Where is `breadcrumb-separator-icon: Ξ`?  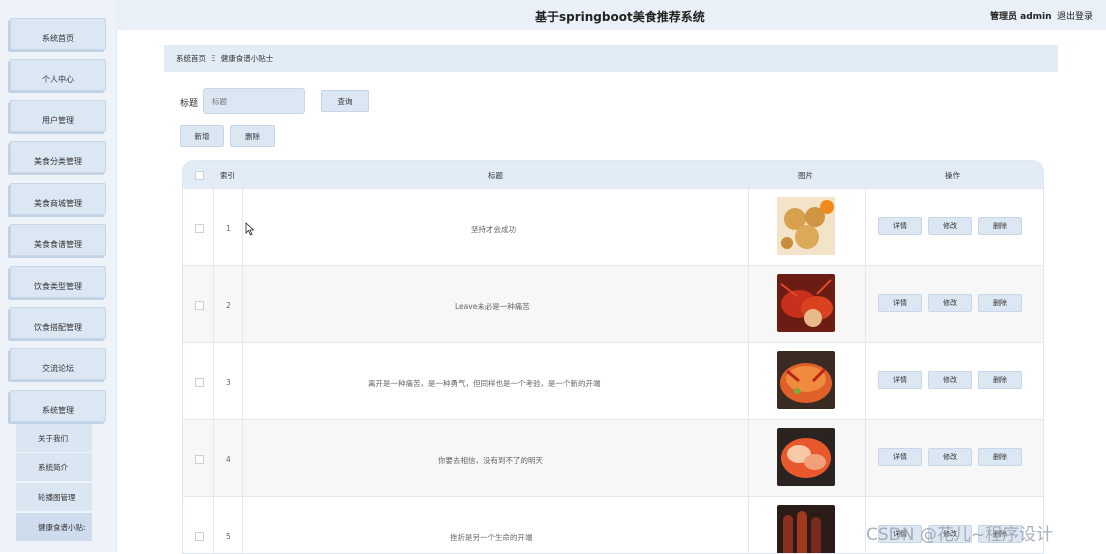 breadcrumb-separator-icon: Ξ is located at coordinates (213, 58).